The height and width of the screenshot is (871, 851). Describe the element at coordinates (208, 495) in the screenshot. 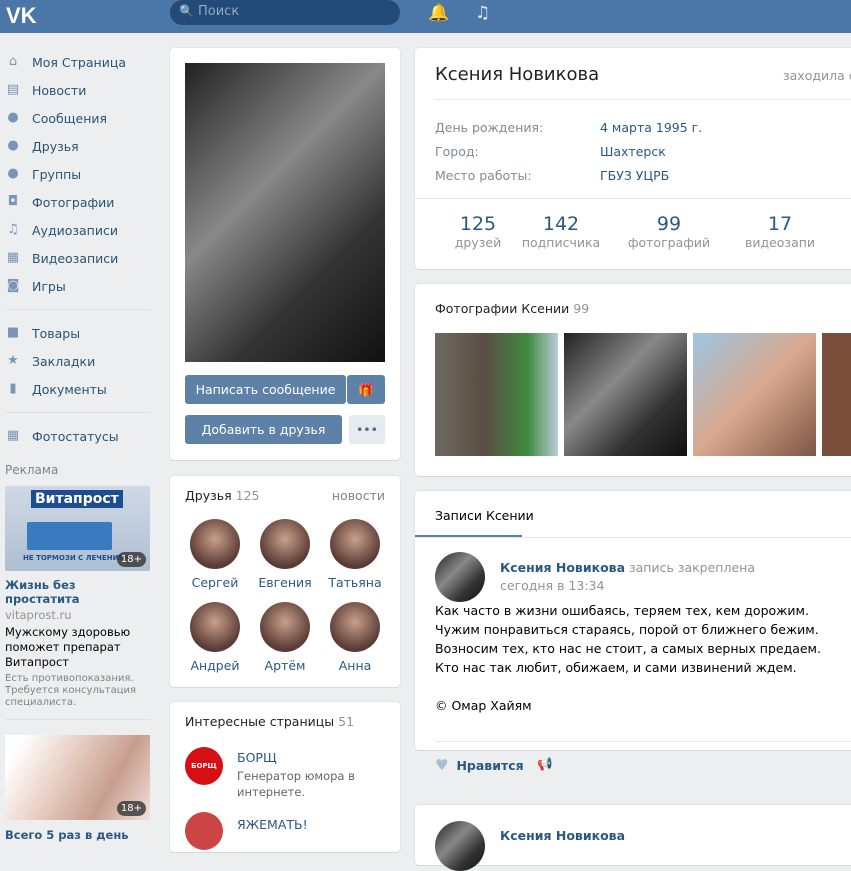

I see `friends-title: Друзья` at that location.